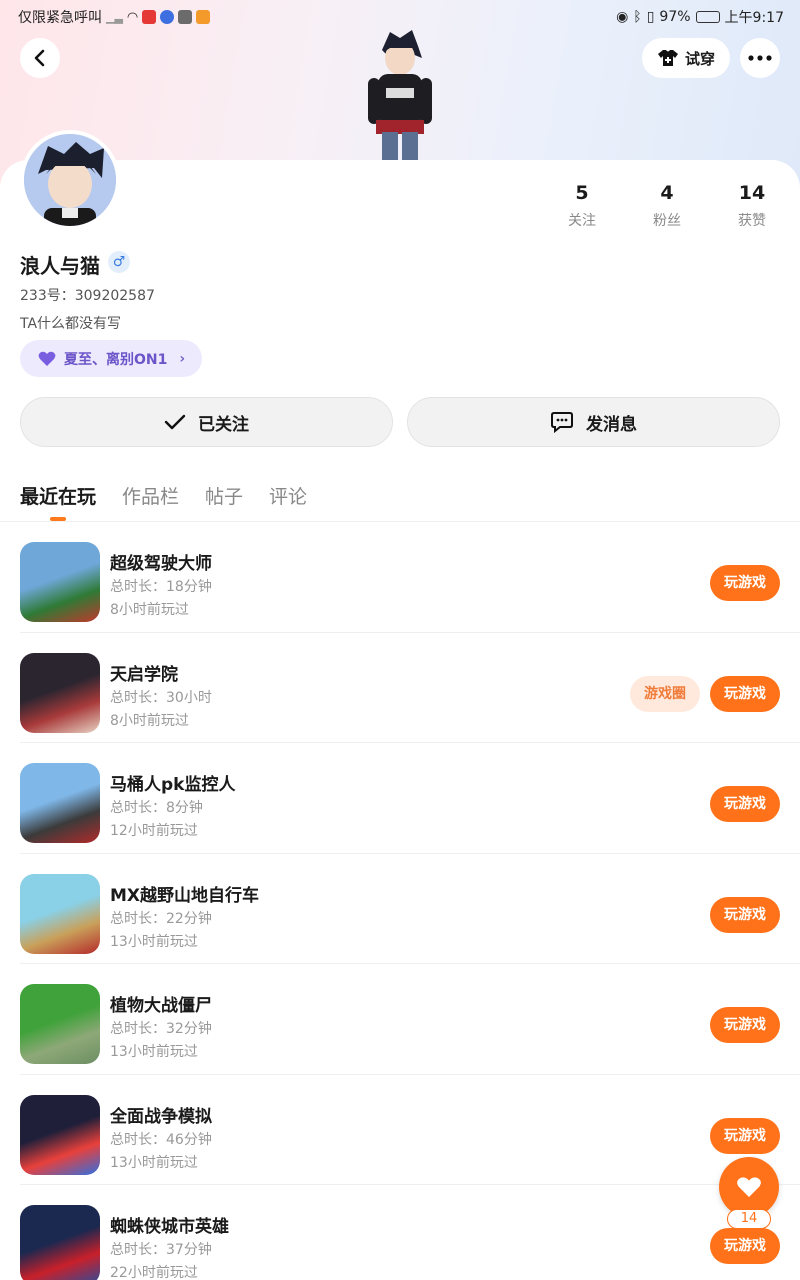 Image resolution: width=800 pixels, height=1280 pixels. What do you see at coordinates (400, 96) in the screenshot?
I see `avatar-character-figure` at bounding box center [400, 96].